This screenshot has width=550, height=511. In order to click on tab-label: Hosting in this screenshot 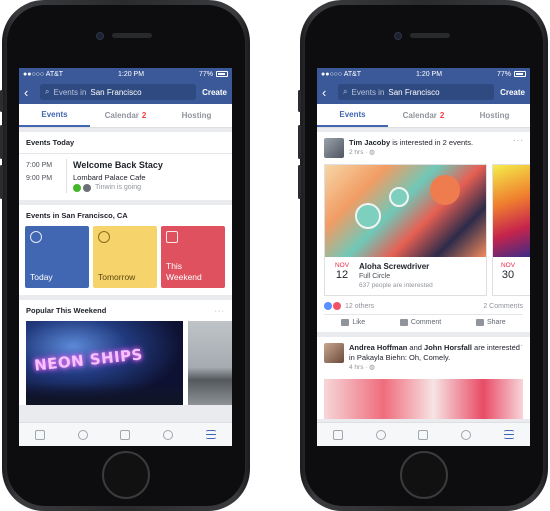, I will do `click(494, 115)`.